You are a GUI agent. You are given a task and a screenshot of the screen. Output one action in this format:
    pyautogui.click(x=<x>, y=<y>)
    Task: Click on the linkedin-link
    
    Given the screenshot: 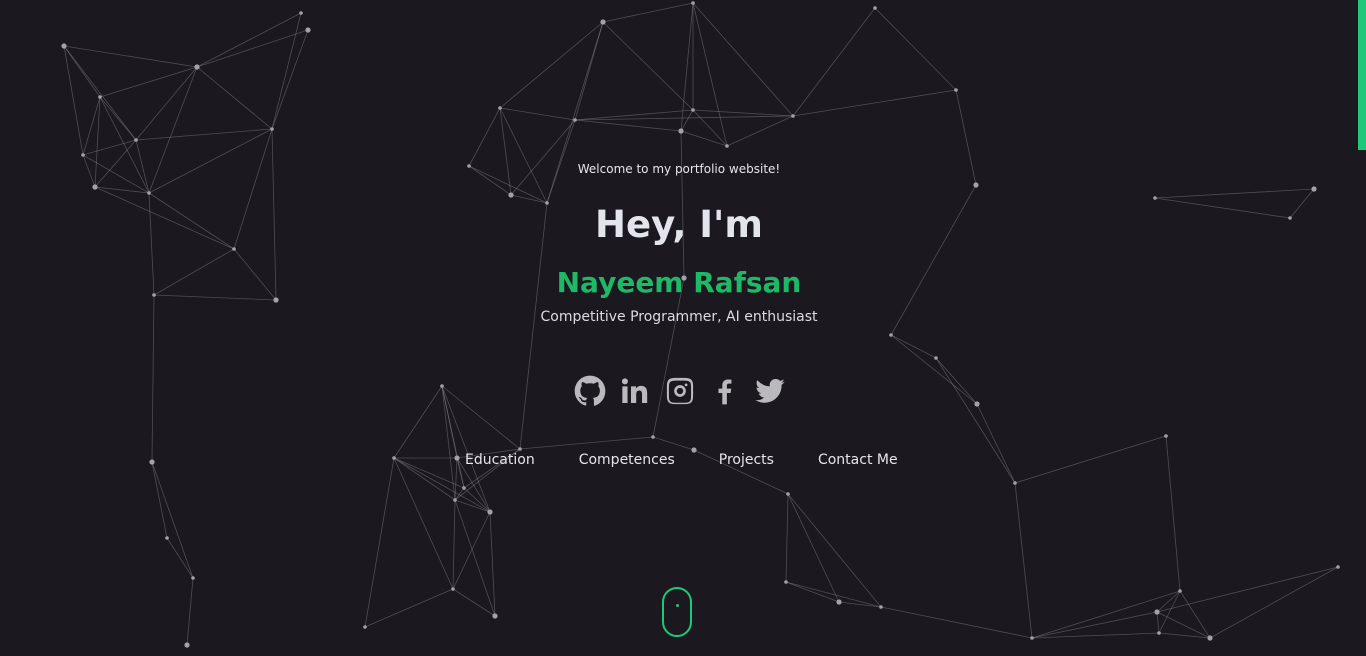 What is the action you would take?
    pyautogui.click(x=635, y=393)
    